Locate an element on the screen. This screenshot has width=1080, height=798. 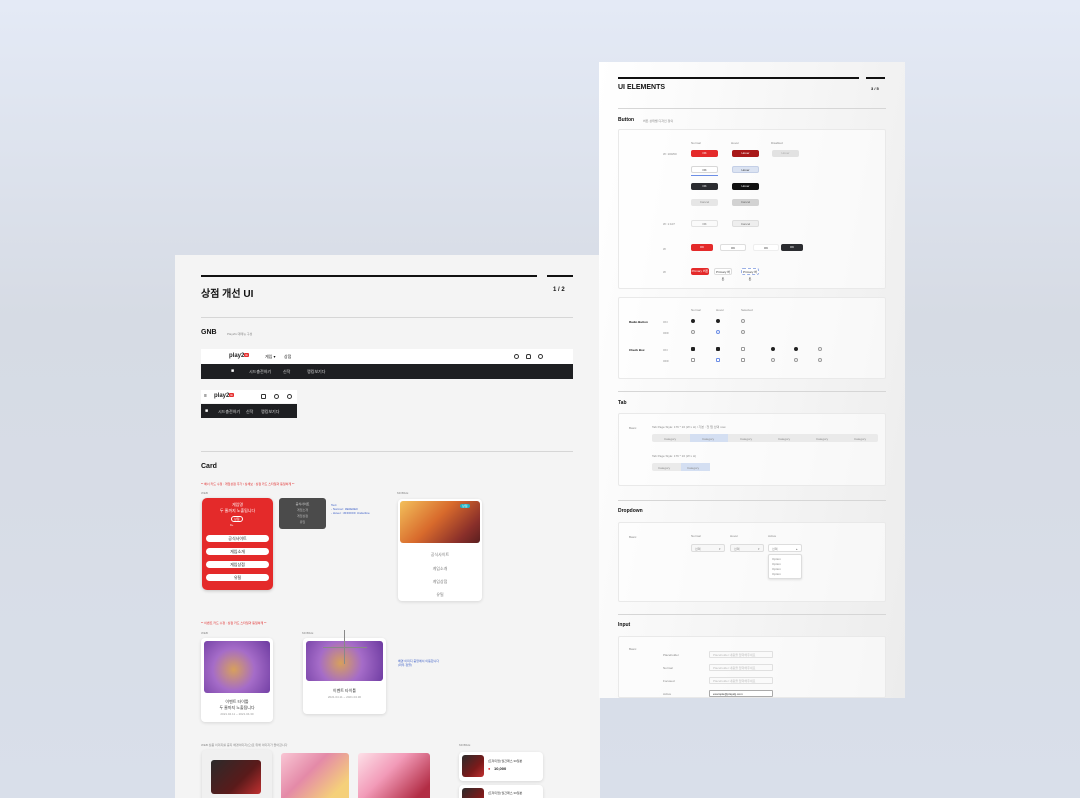
product-card is located at coordinates (237, 774).